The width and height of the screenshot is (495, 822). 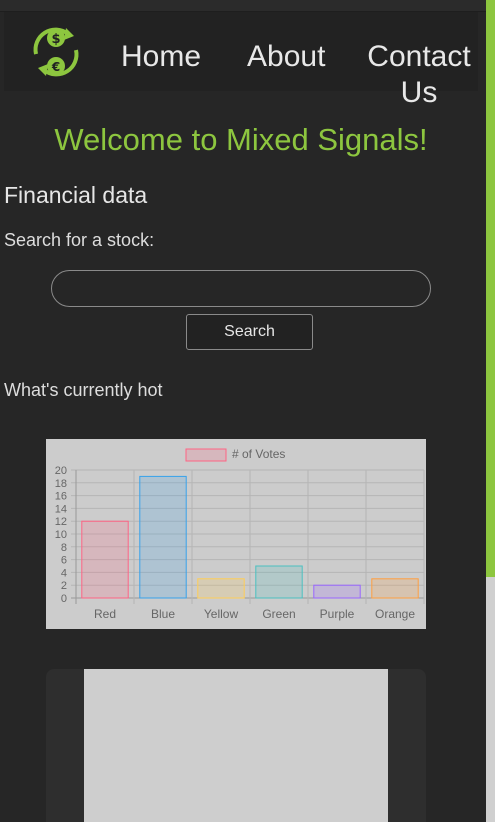 I want to click on bar-orange, so click(x=395, y=588).